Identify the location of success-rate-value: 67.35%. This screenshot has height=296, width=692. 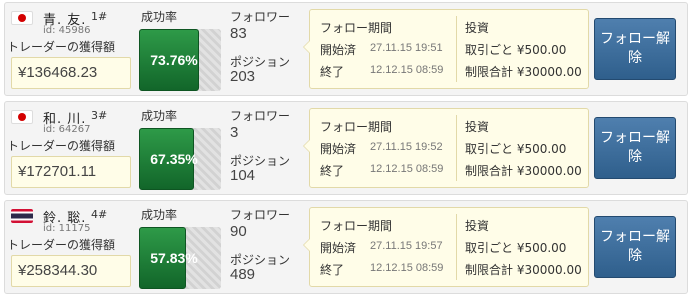
(174, 159).